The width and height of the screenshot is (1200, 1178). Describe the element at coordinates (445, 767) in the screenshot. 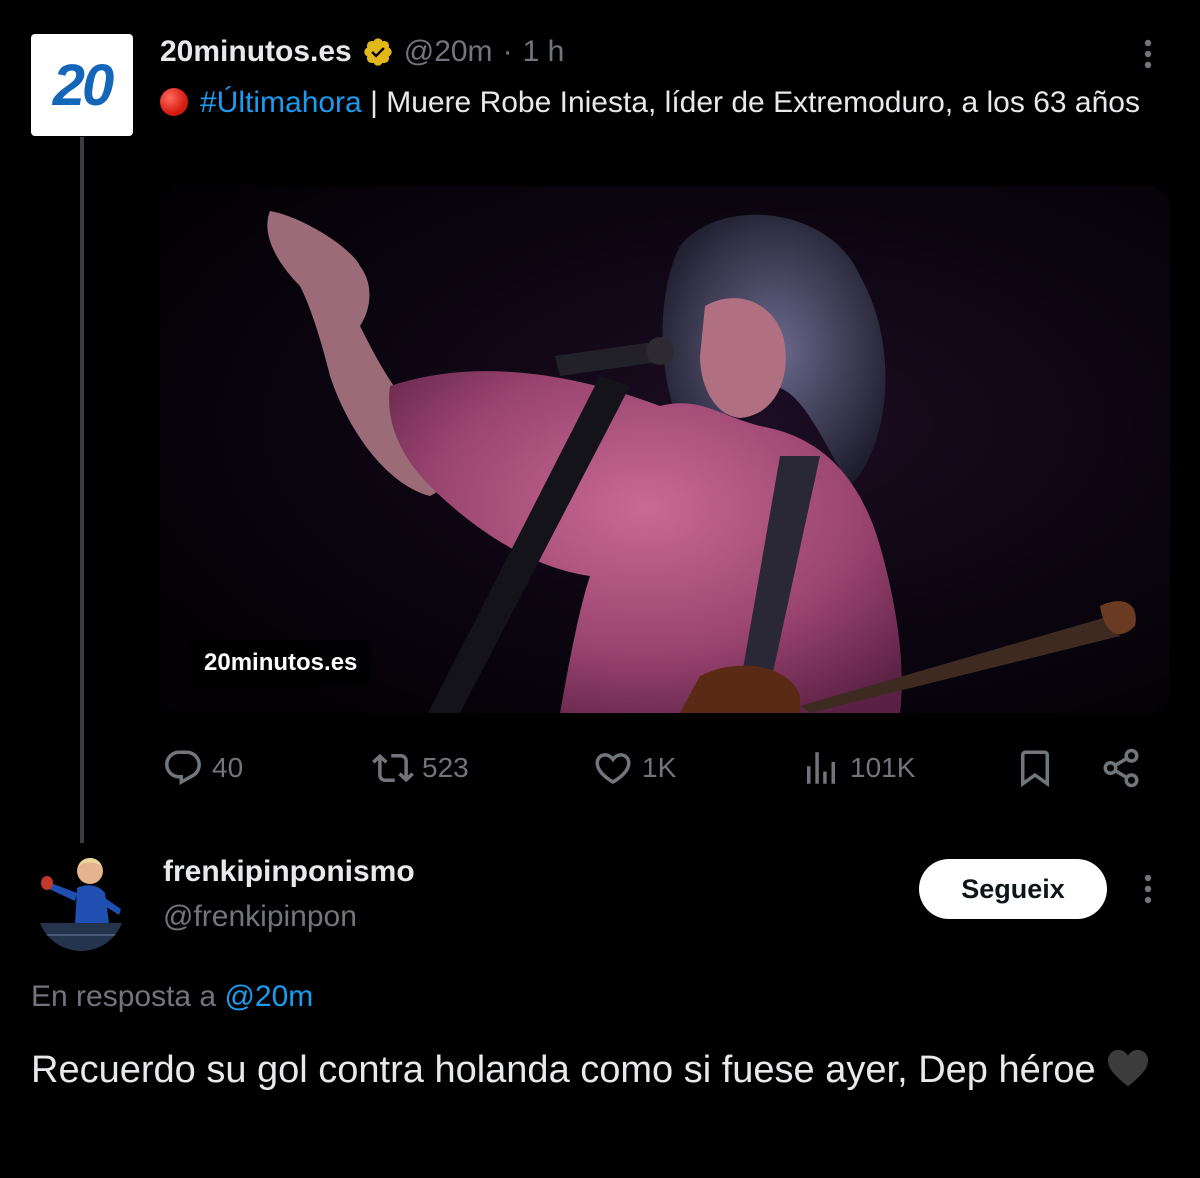

I see `repost-count: 523` at that location.